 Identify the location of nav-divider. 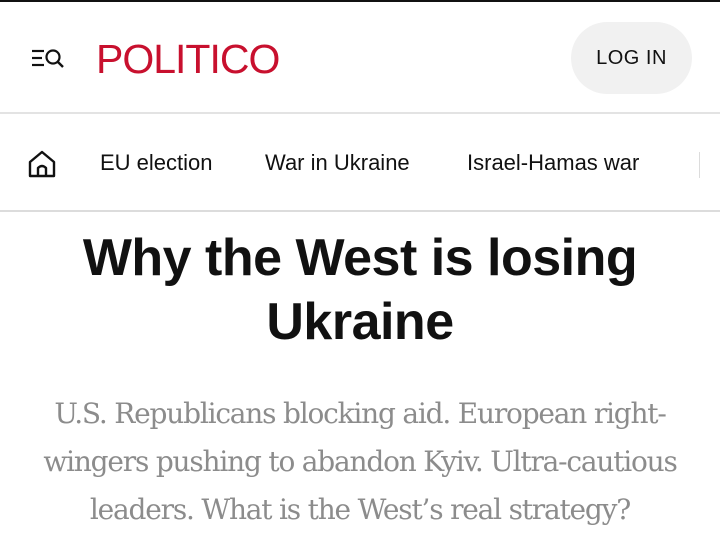
(699, 165).